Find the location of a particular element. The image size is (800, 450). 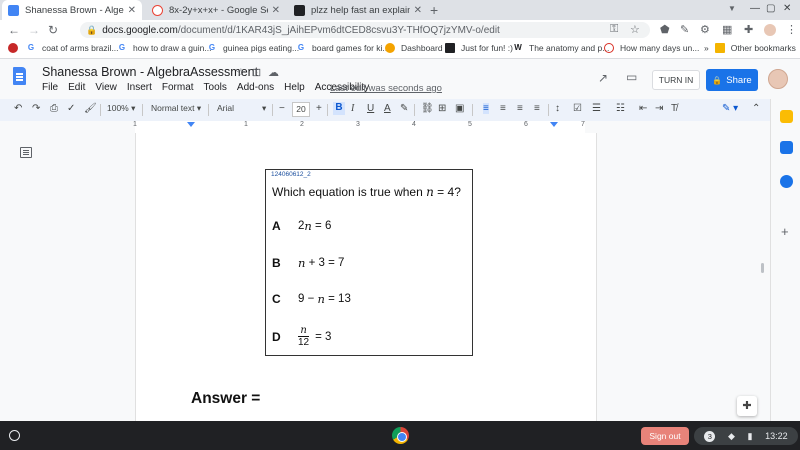

text-color-button: A is located at coordinates (387, 108).